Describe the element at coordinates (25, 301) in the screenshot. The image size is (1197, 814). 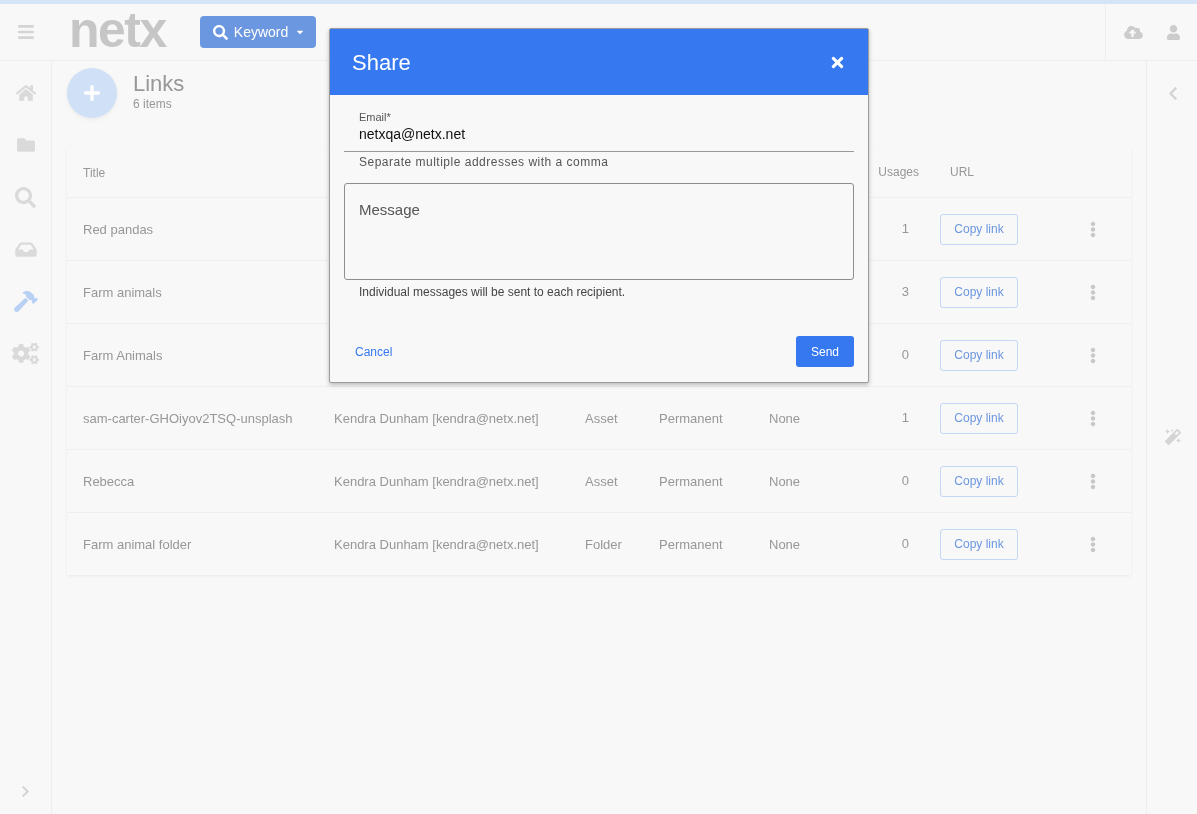
I see `hammer-icon` at that location.